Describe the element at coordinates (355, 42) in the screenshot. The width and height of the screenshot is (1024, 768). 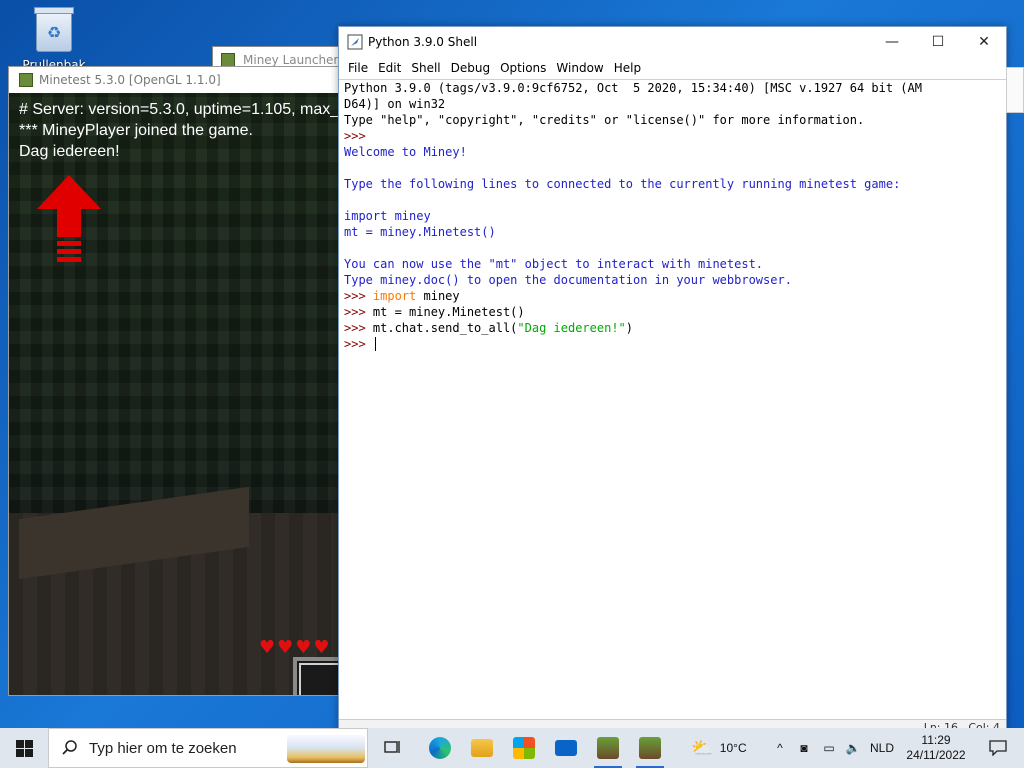
I see `python-feather-icon` at that location.